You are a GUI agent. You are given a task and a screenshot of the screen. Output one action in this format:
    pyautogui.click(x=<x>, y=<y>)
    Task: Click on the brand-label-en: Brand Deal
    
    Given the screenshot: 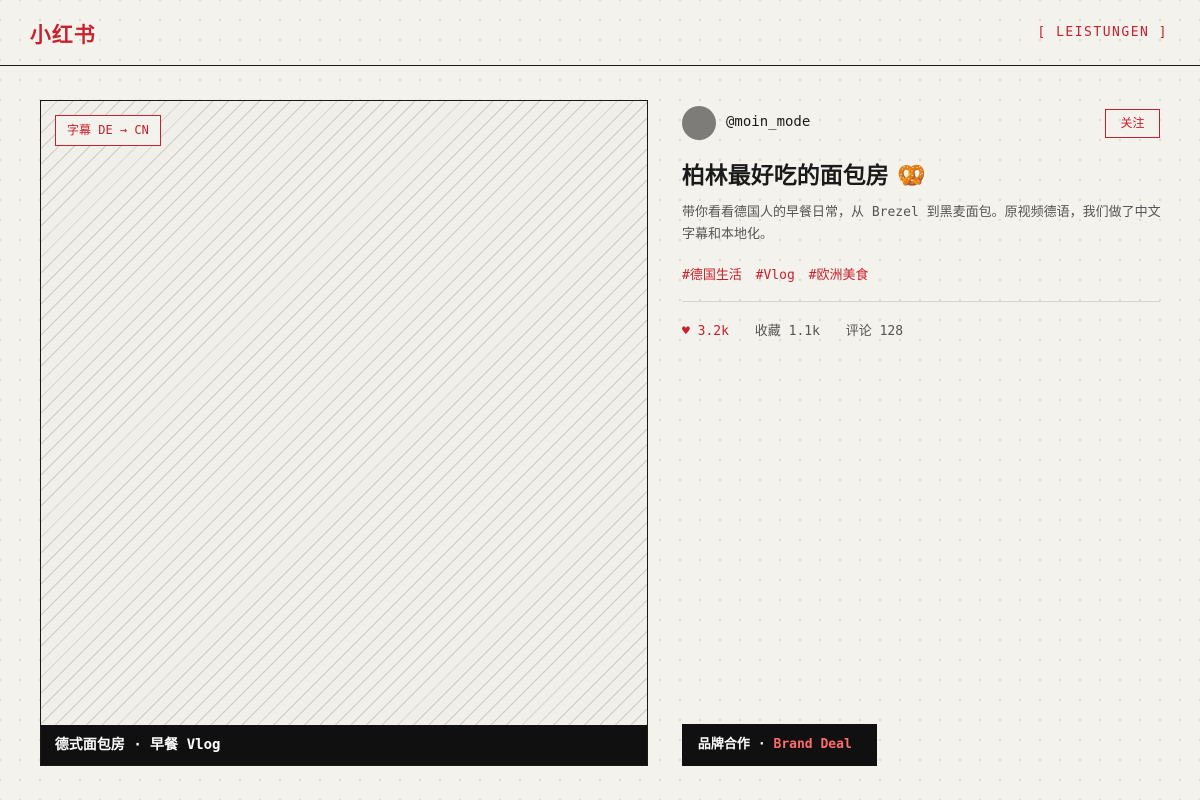 What is the action you would take?
    pyautogui.click(x=812, y=744)
    